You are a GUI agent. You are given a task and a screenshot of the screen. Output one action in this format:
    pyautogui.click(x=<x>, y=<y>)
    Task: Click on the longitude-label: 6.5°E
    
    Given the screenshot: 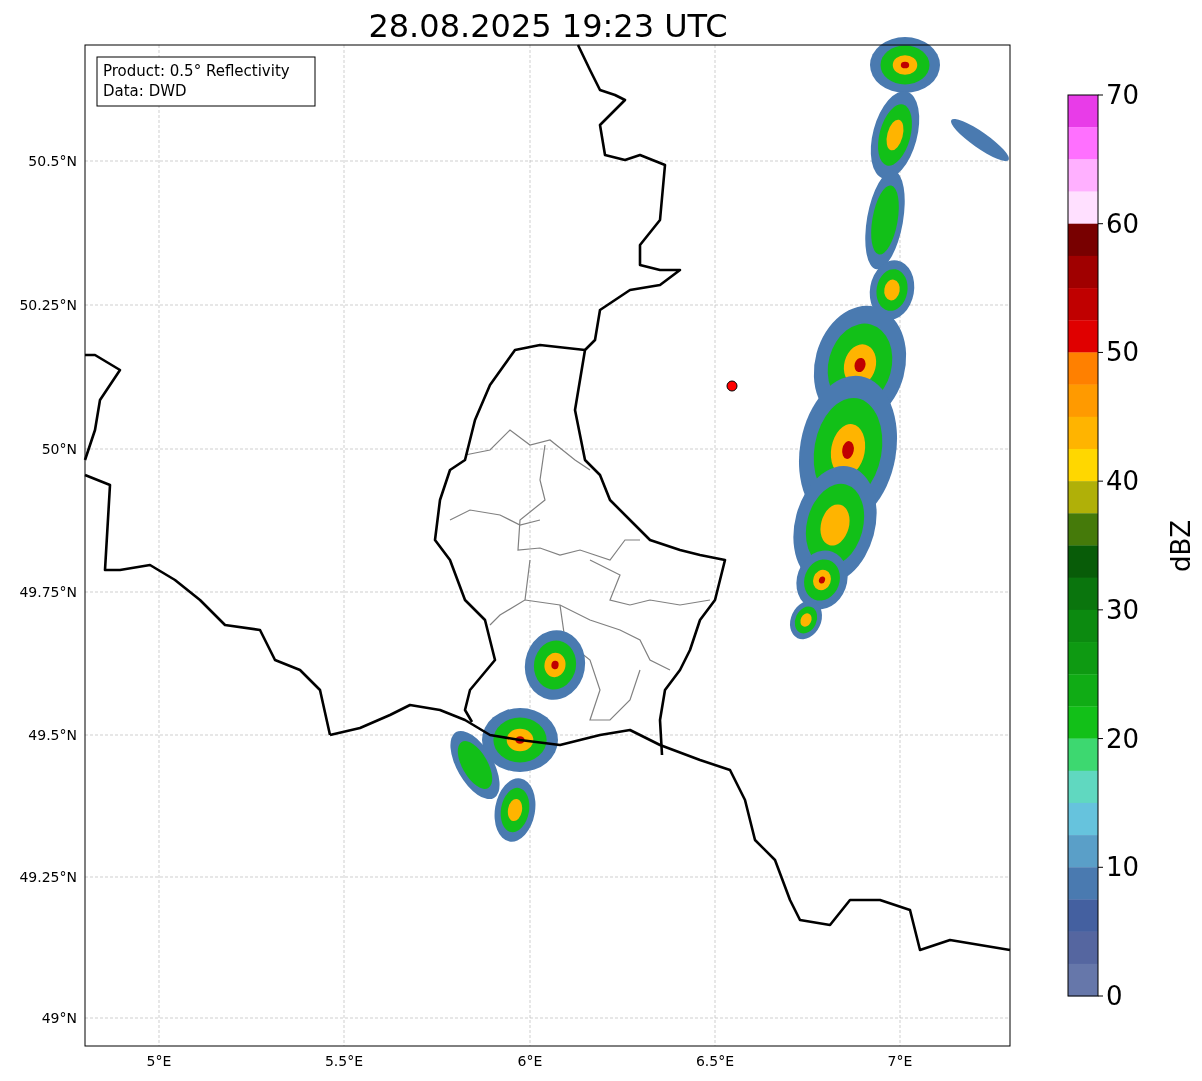 What is the action you would take?
    pyautogui.click(x=715, y=1061)
    